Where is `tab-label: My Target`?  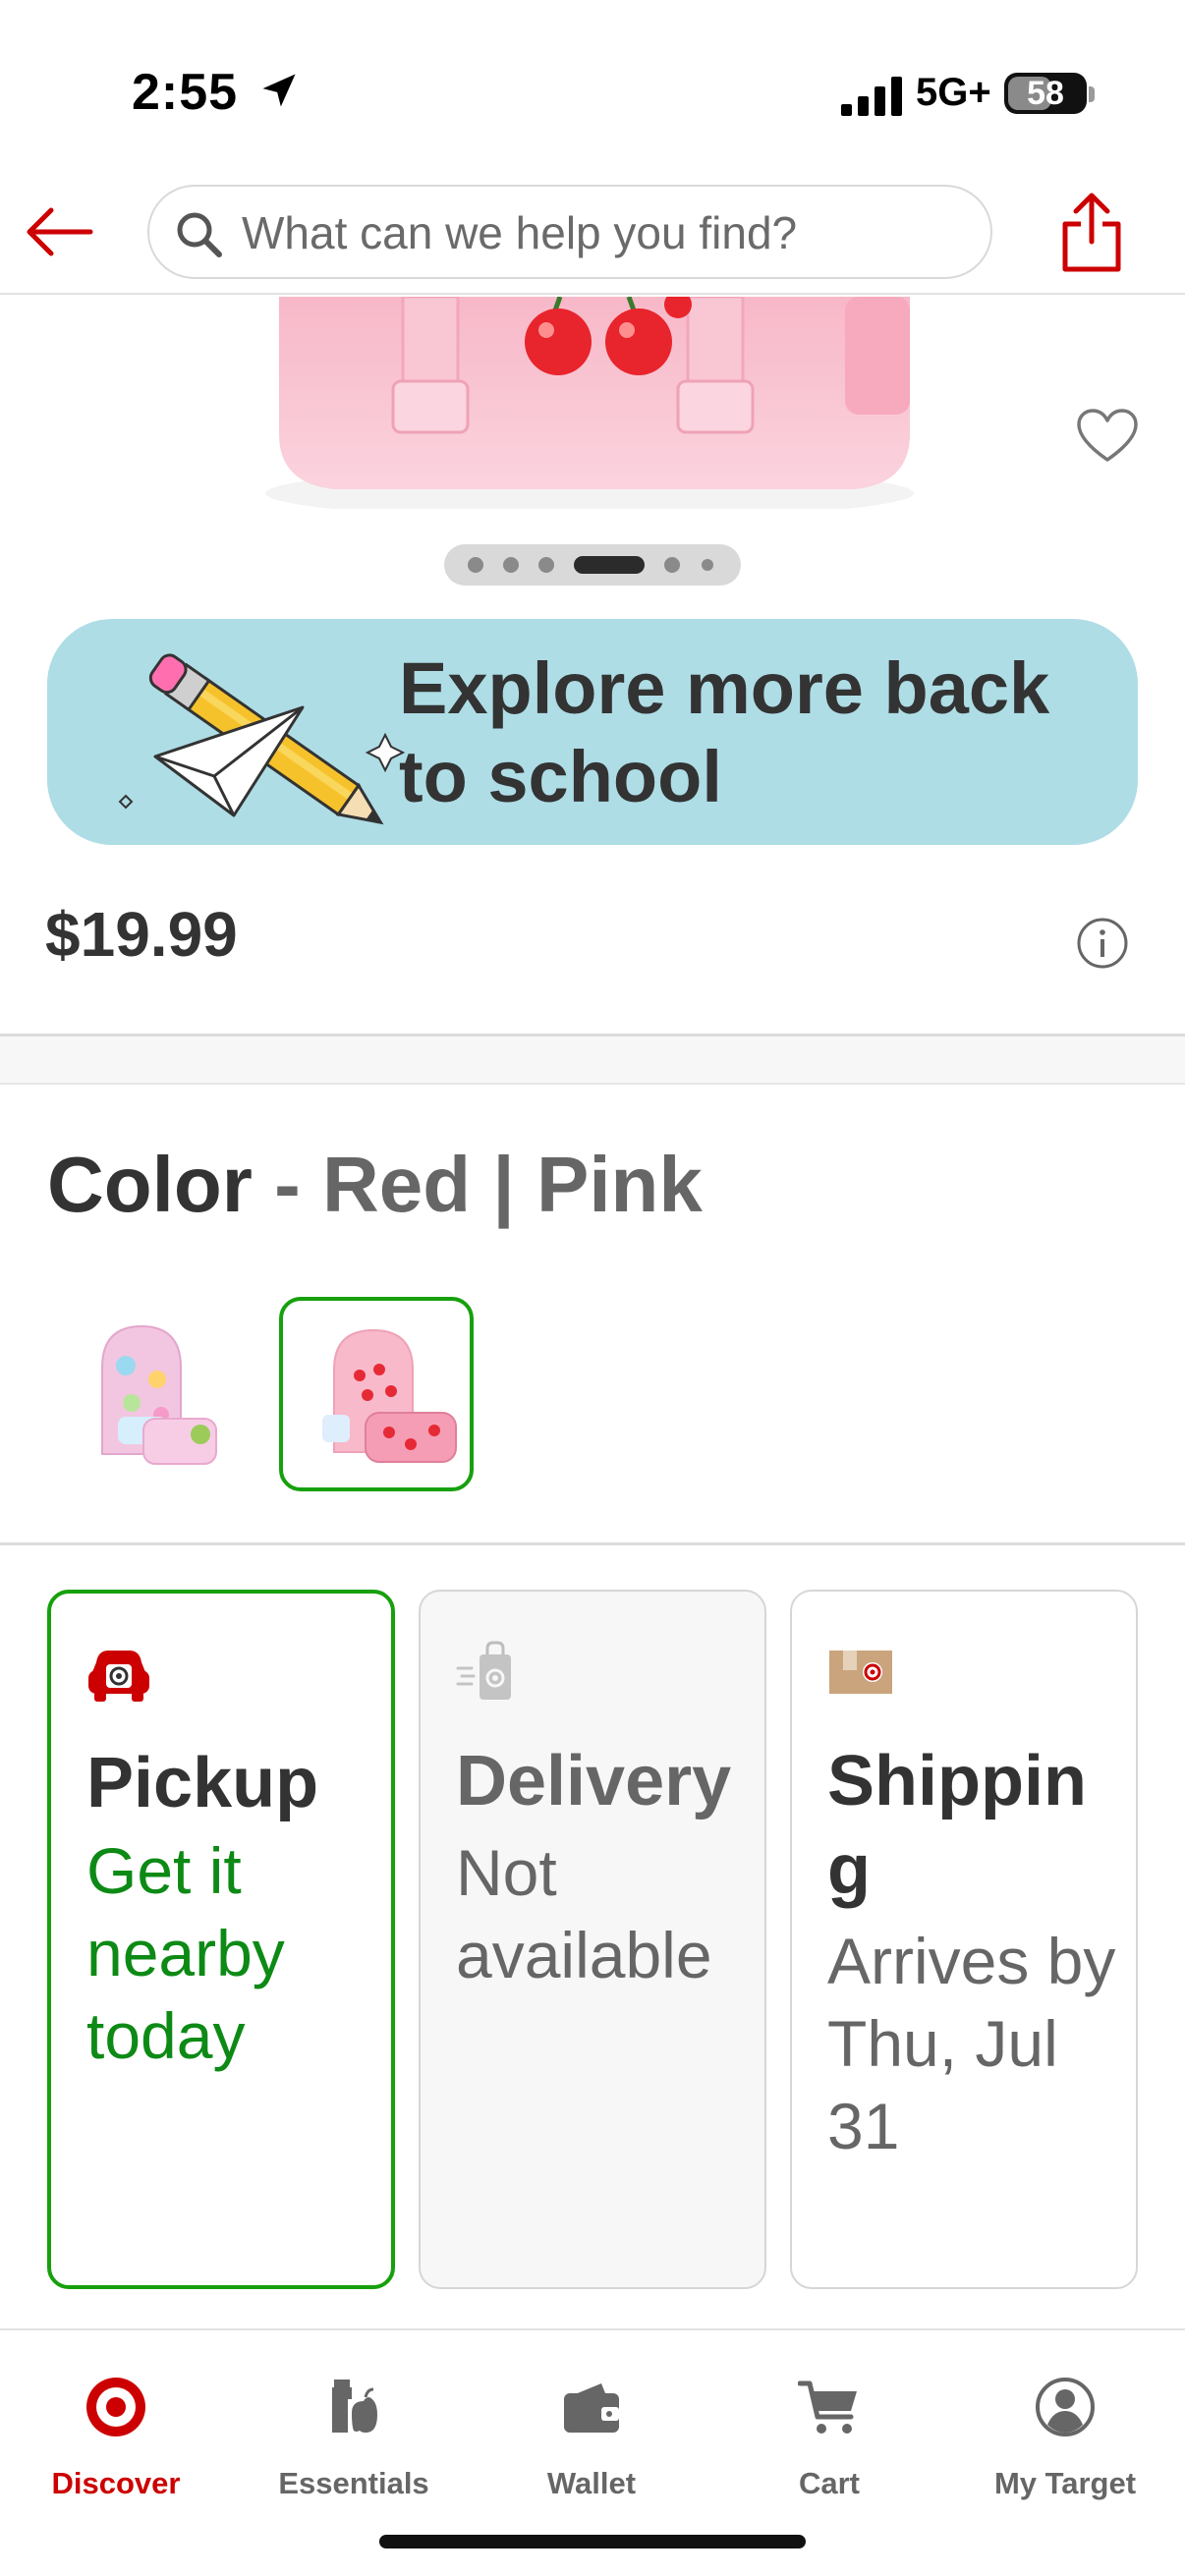
tab-label: My Target is located at coordinates (1065, 2483).